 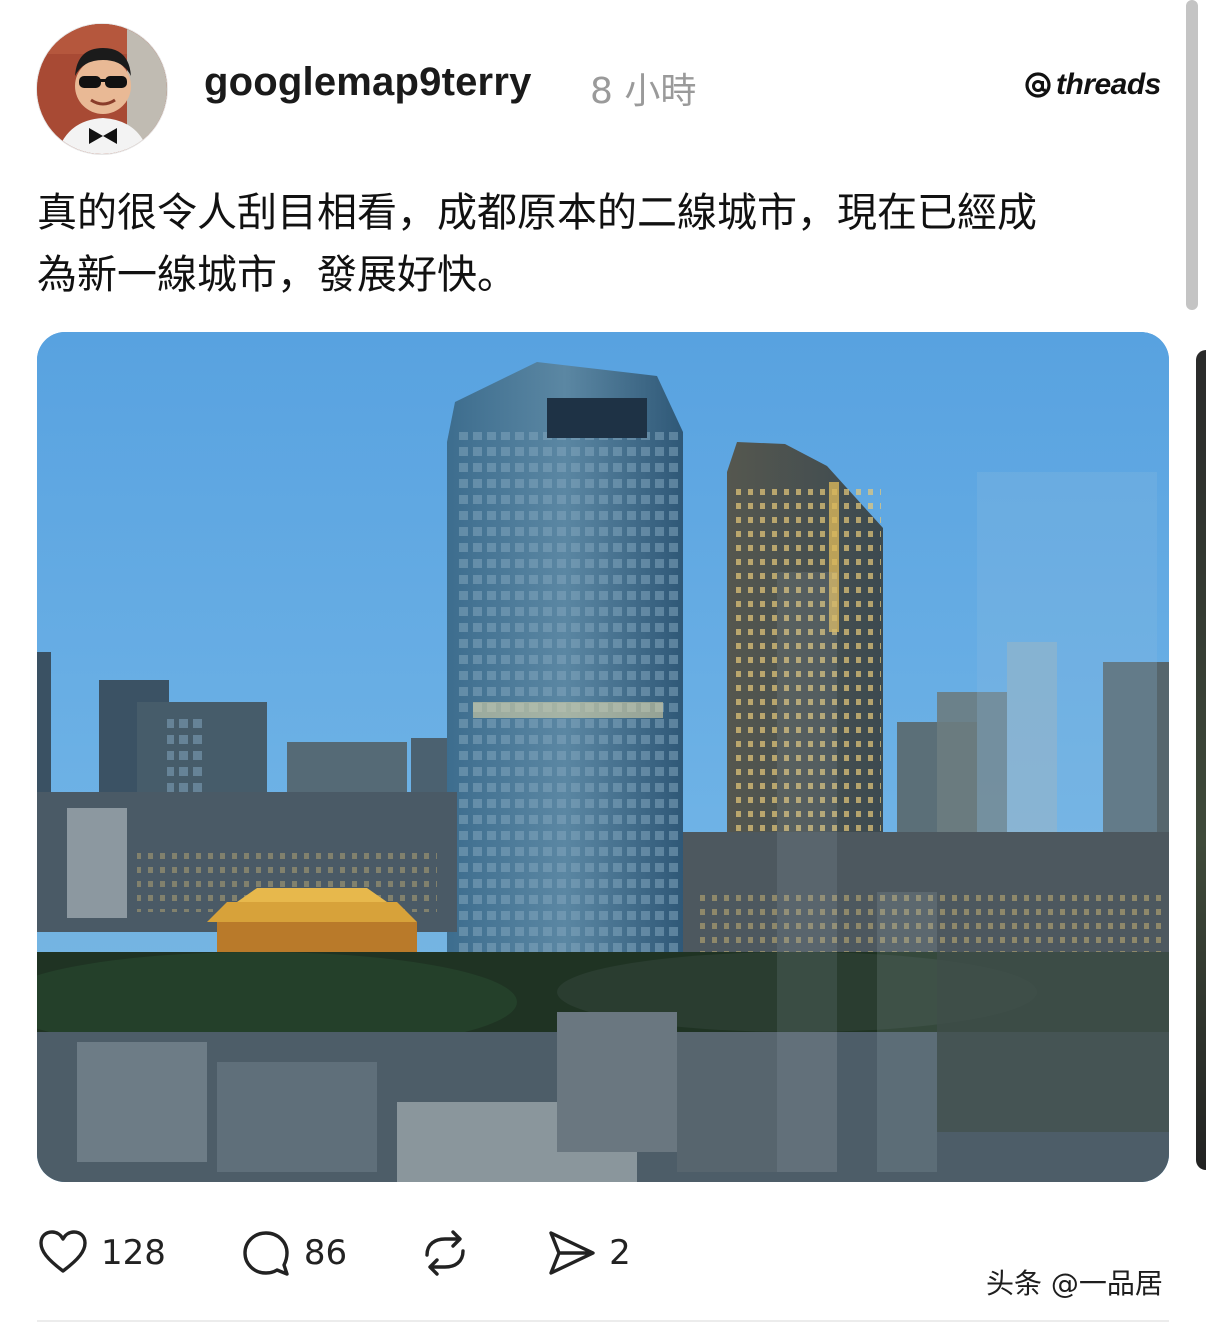 What do you see at coordinates (1201, 760) in the screenshot?
I see `next-image-peek` at bounding box center [1201, 760].